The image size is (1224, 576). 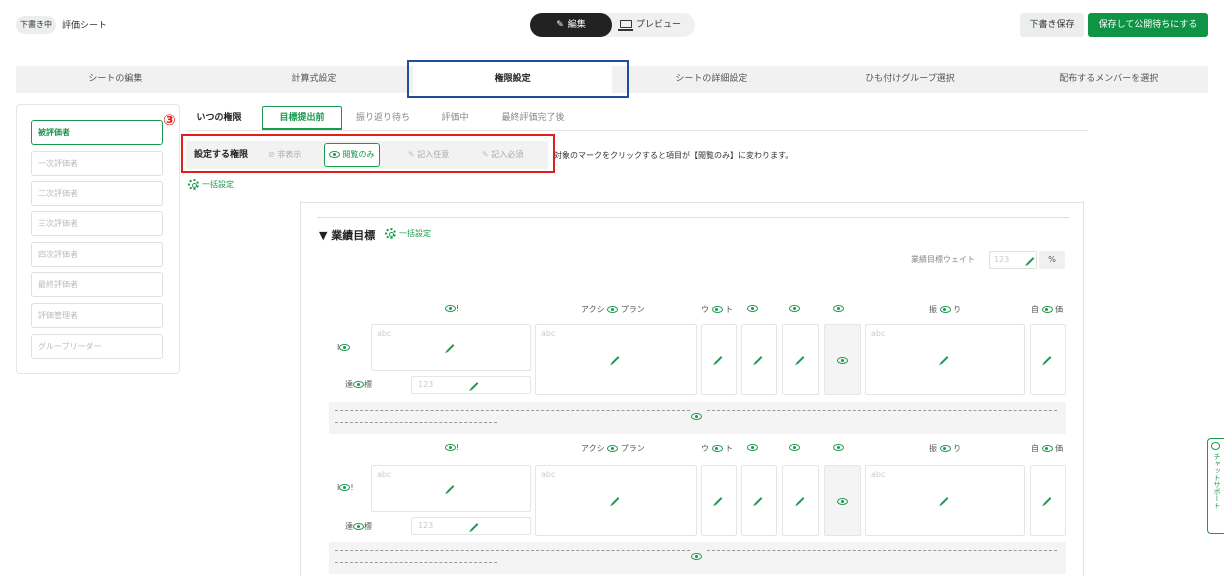 What do you see at coordinates (211, 184) in the screenshot?
I see `bulk-setting-link: 一括設定` at bounding box center [211, 184].